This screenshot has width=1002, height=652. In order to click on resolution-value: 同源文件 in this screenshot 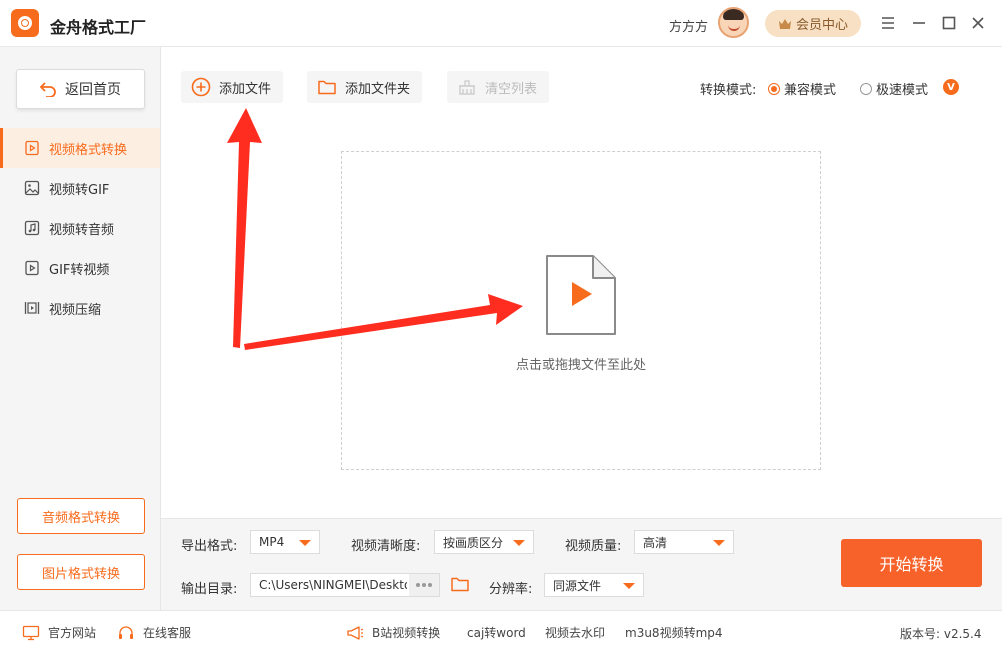, I will do `click(577, 585)`.